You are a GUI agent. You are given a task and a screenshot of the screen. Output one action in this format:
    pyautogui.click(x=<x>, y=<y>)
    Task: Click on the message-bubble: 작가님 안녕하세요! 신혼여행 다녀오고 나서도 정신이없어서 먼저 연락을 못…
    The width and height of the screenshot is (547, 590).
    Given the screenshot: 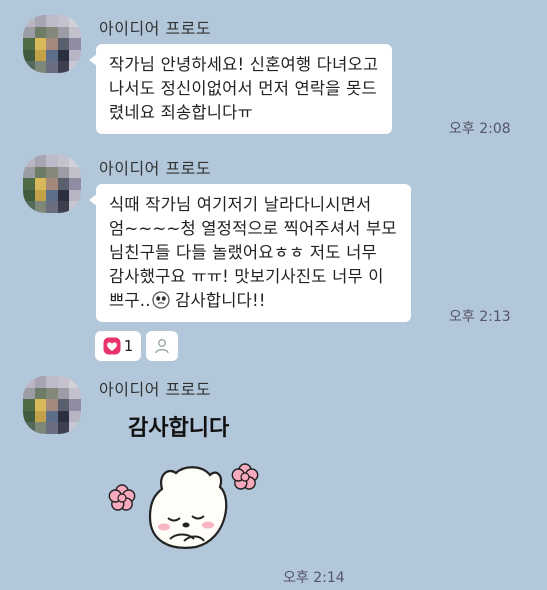 What is the action you would take?
    pyautogui.click(x=240, y=89)
    